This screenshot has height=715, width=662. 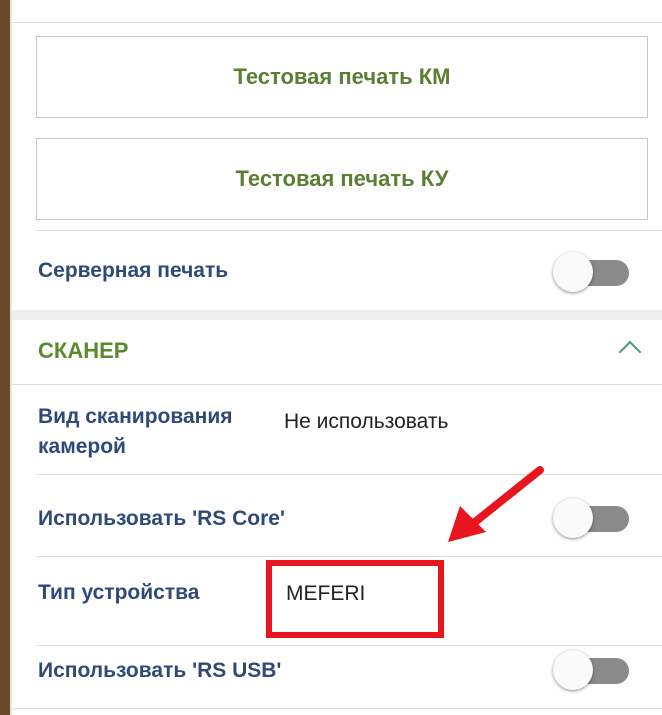 I want to click on test-print-ku-button: Тестовая печать КУ, so click(x=342, y=179).